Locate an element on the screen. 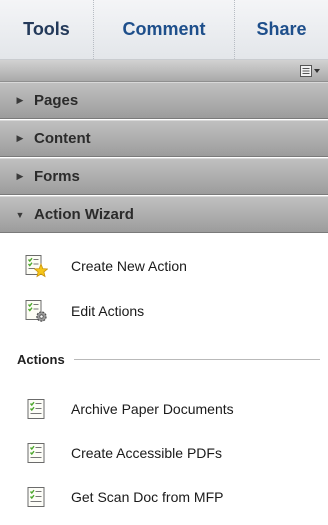 The width and height of the screenshot is (328, 525). section-label: Content is located at coordinates (62, 138).